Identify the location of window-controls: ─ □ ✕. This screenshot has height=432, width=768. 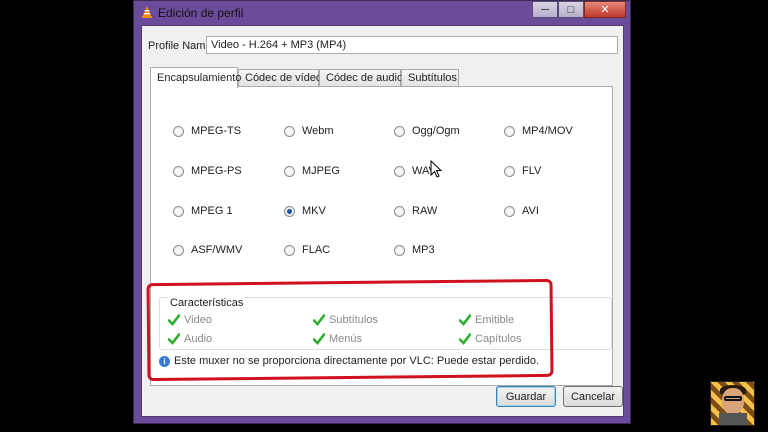
(579, 10).